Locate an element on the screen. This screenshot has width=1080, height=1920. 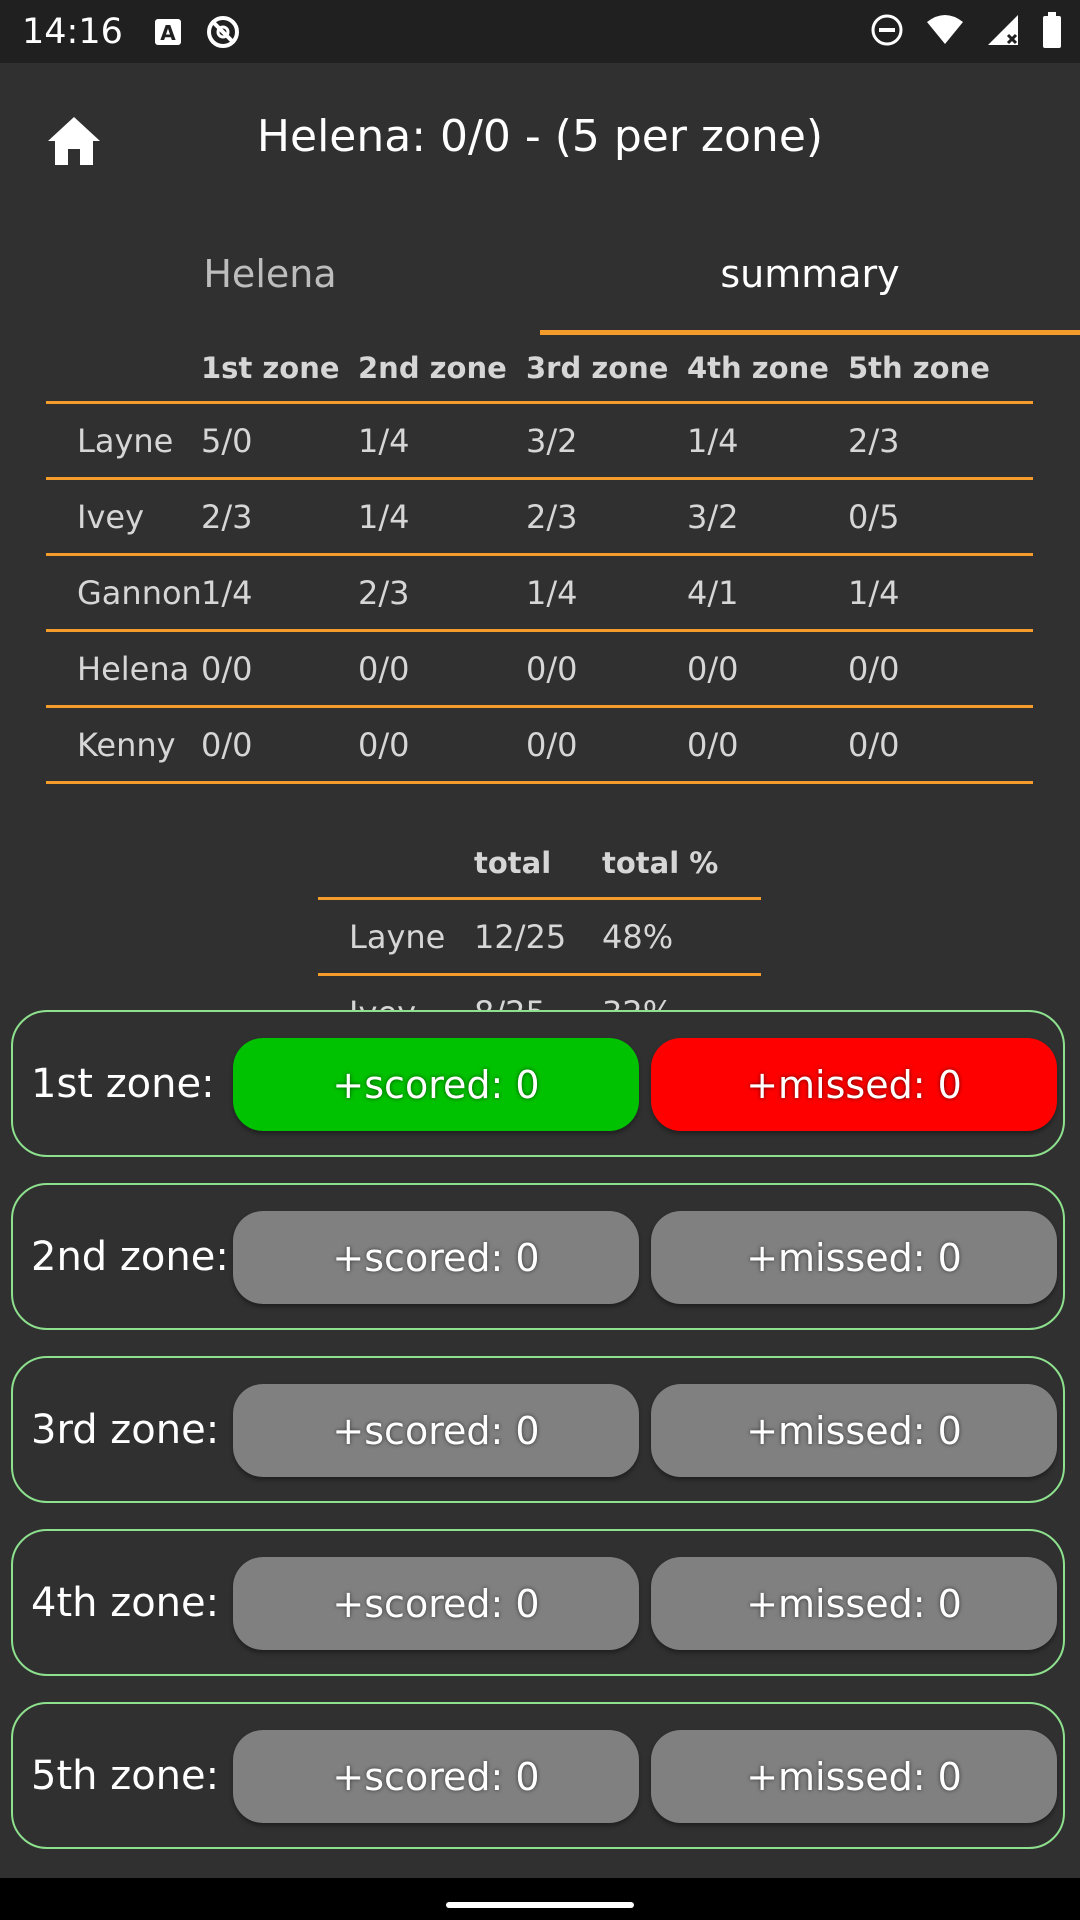
wifi-icon is located at coordinates (945, 32).